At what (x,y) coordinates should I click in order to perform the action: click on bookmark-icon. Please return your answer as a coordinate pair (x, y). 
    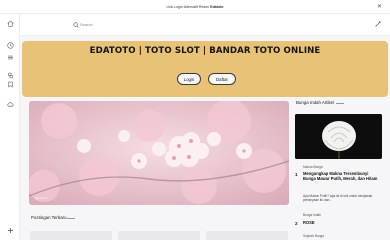
    Looking at the image, I should click on (10, 84).